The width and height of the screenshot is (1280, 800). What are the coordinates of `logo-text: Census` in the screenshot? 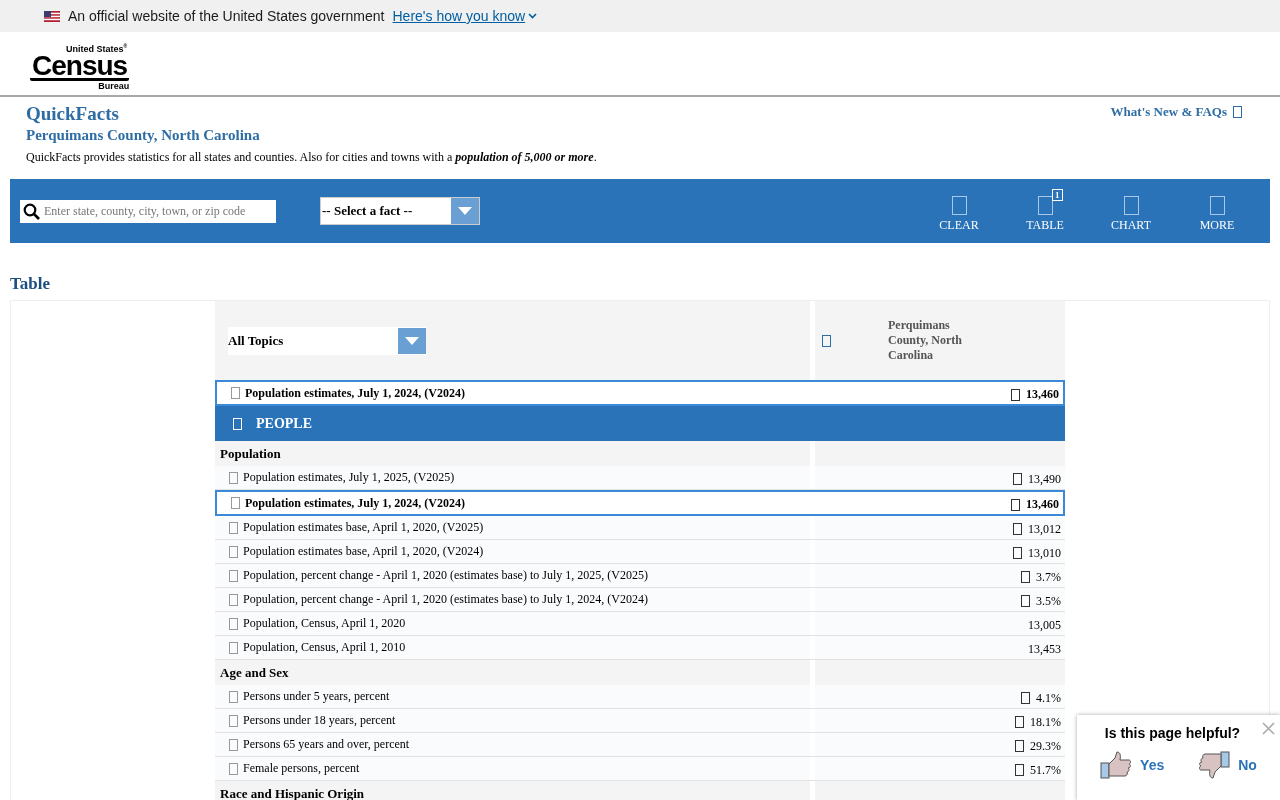 It's located at (80, 67).